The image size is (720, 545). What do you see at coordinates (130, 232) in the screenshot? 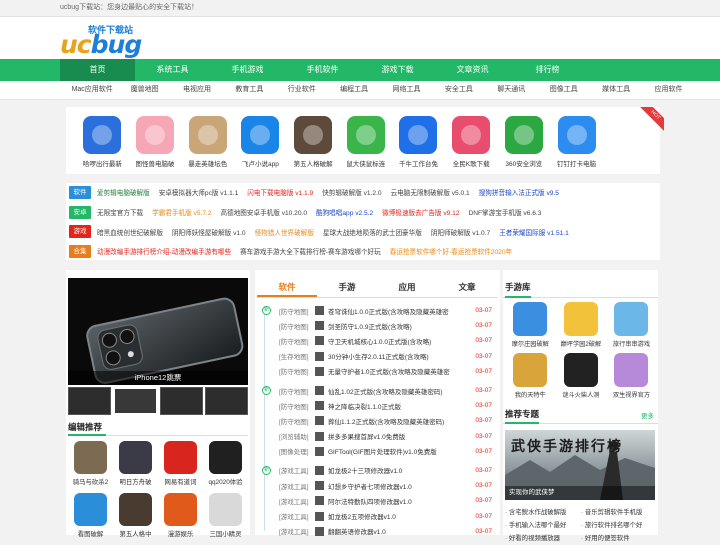
I see `tag-link: 暗黑血统创世纪破解版` at bounding box center [130, 232].